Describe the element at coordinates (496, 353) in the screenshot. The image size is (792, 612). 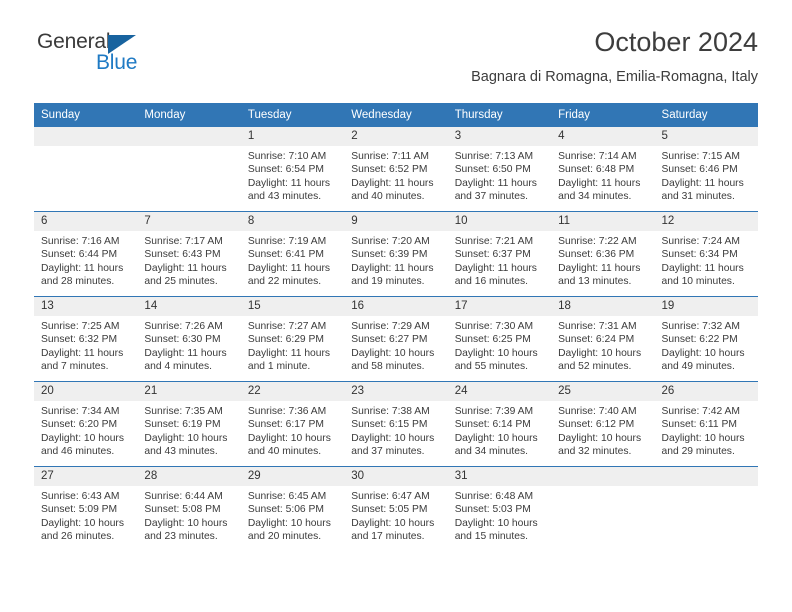
I see `daylight-text-line1: Daylight: 10 hours` at that location.